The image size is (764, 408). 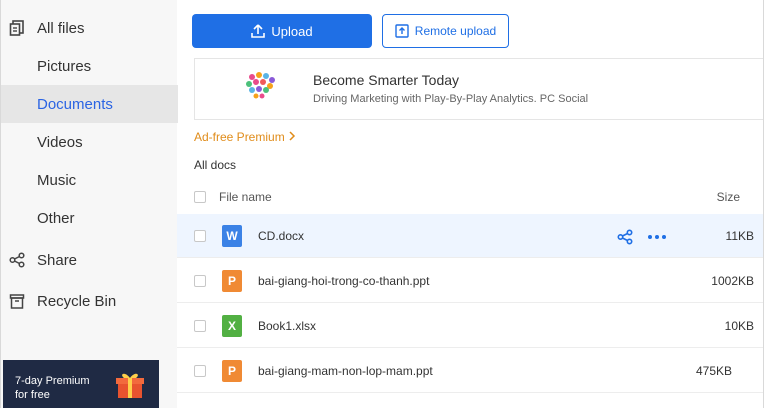 What do you see at coordinates (345, 371) in the screenshot?
I see `file-name: bai-giang-mam-non-lop-mam.ppt` at bounding box center [345, 371].